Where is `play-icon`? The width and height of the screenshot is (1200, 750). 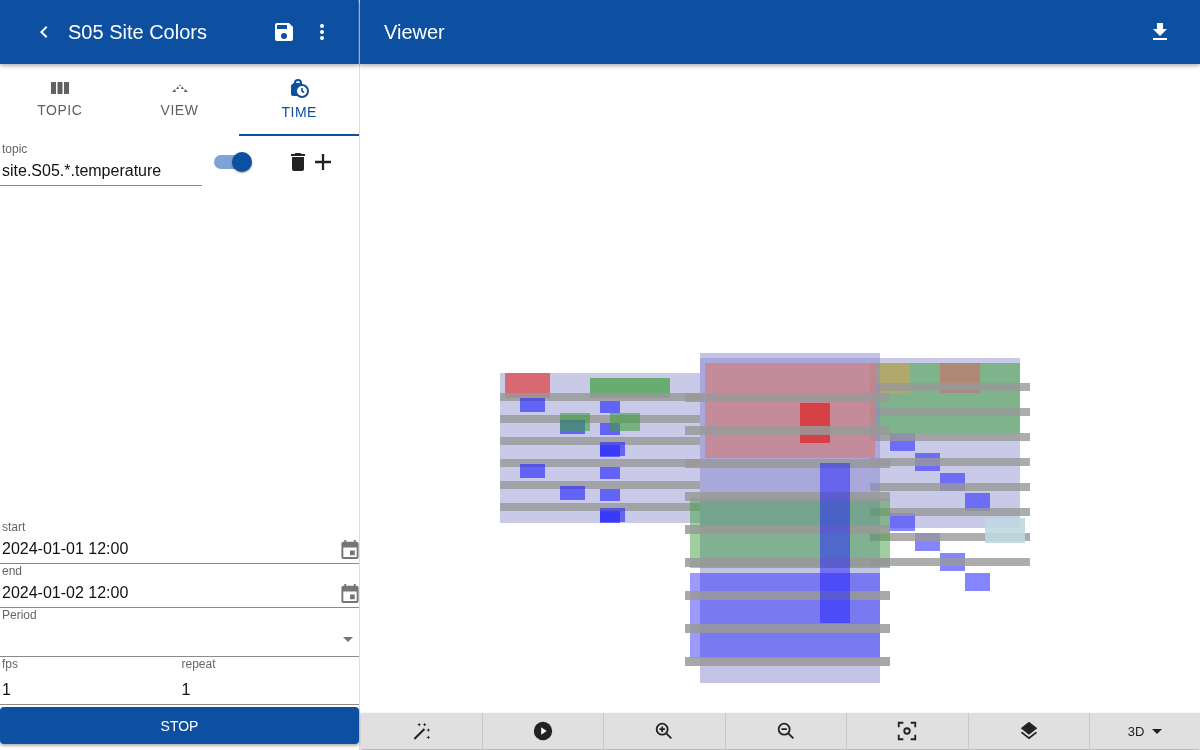 play-icon is located at coordinates (542, 731).